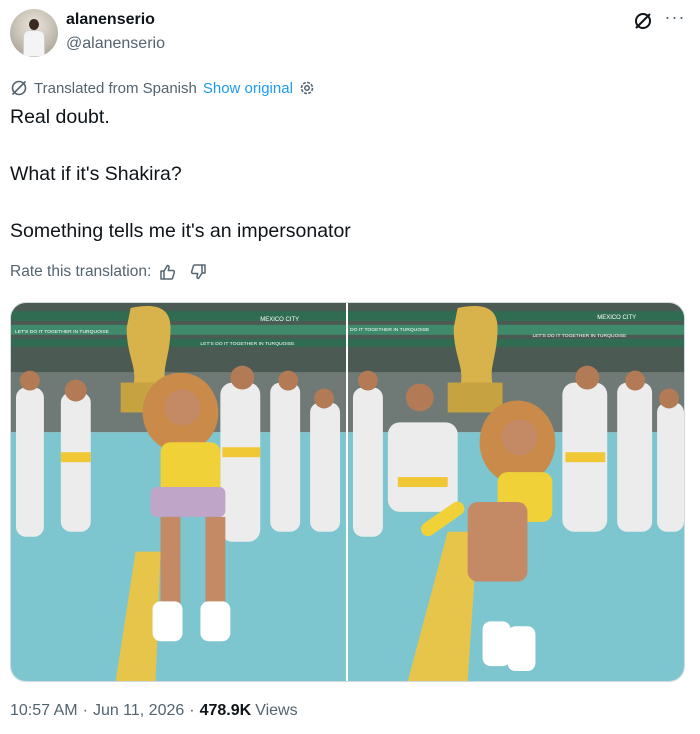 The height and width of the screenshot is (734, 700). What do you see at coordinates (390, 330) in the screenshot?
I see `banner-text: DO IT TOGETHER IN TURQUOISE` at bounding box center [390, 330].